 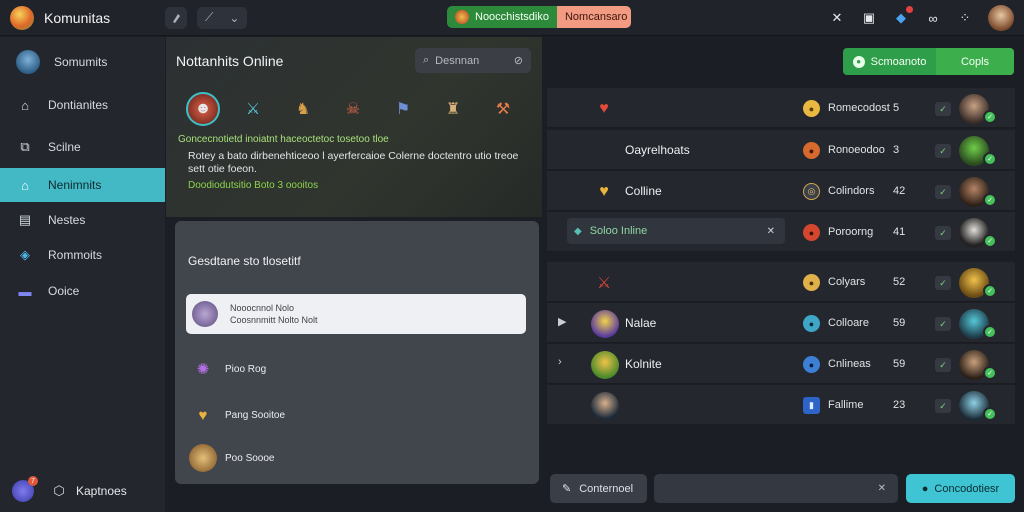 I want to click on list-item-name: Soloo Inline, so click(x=618, y=231).